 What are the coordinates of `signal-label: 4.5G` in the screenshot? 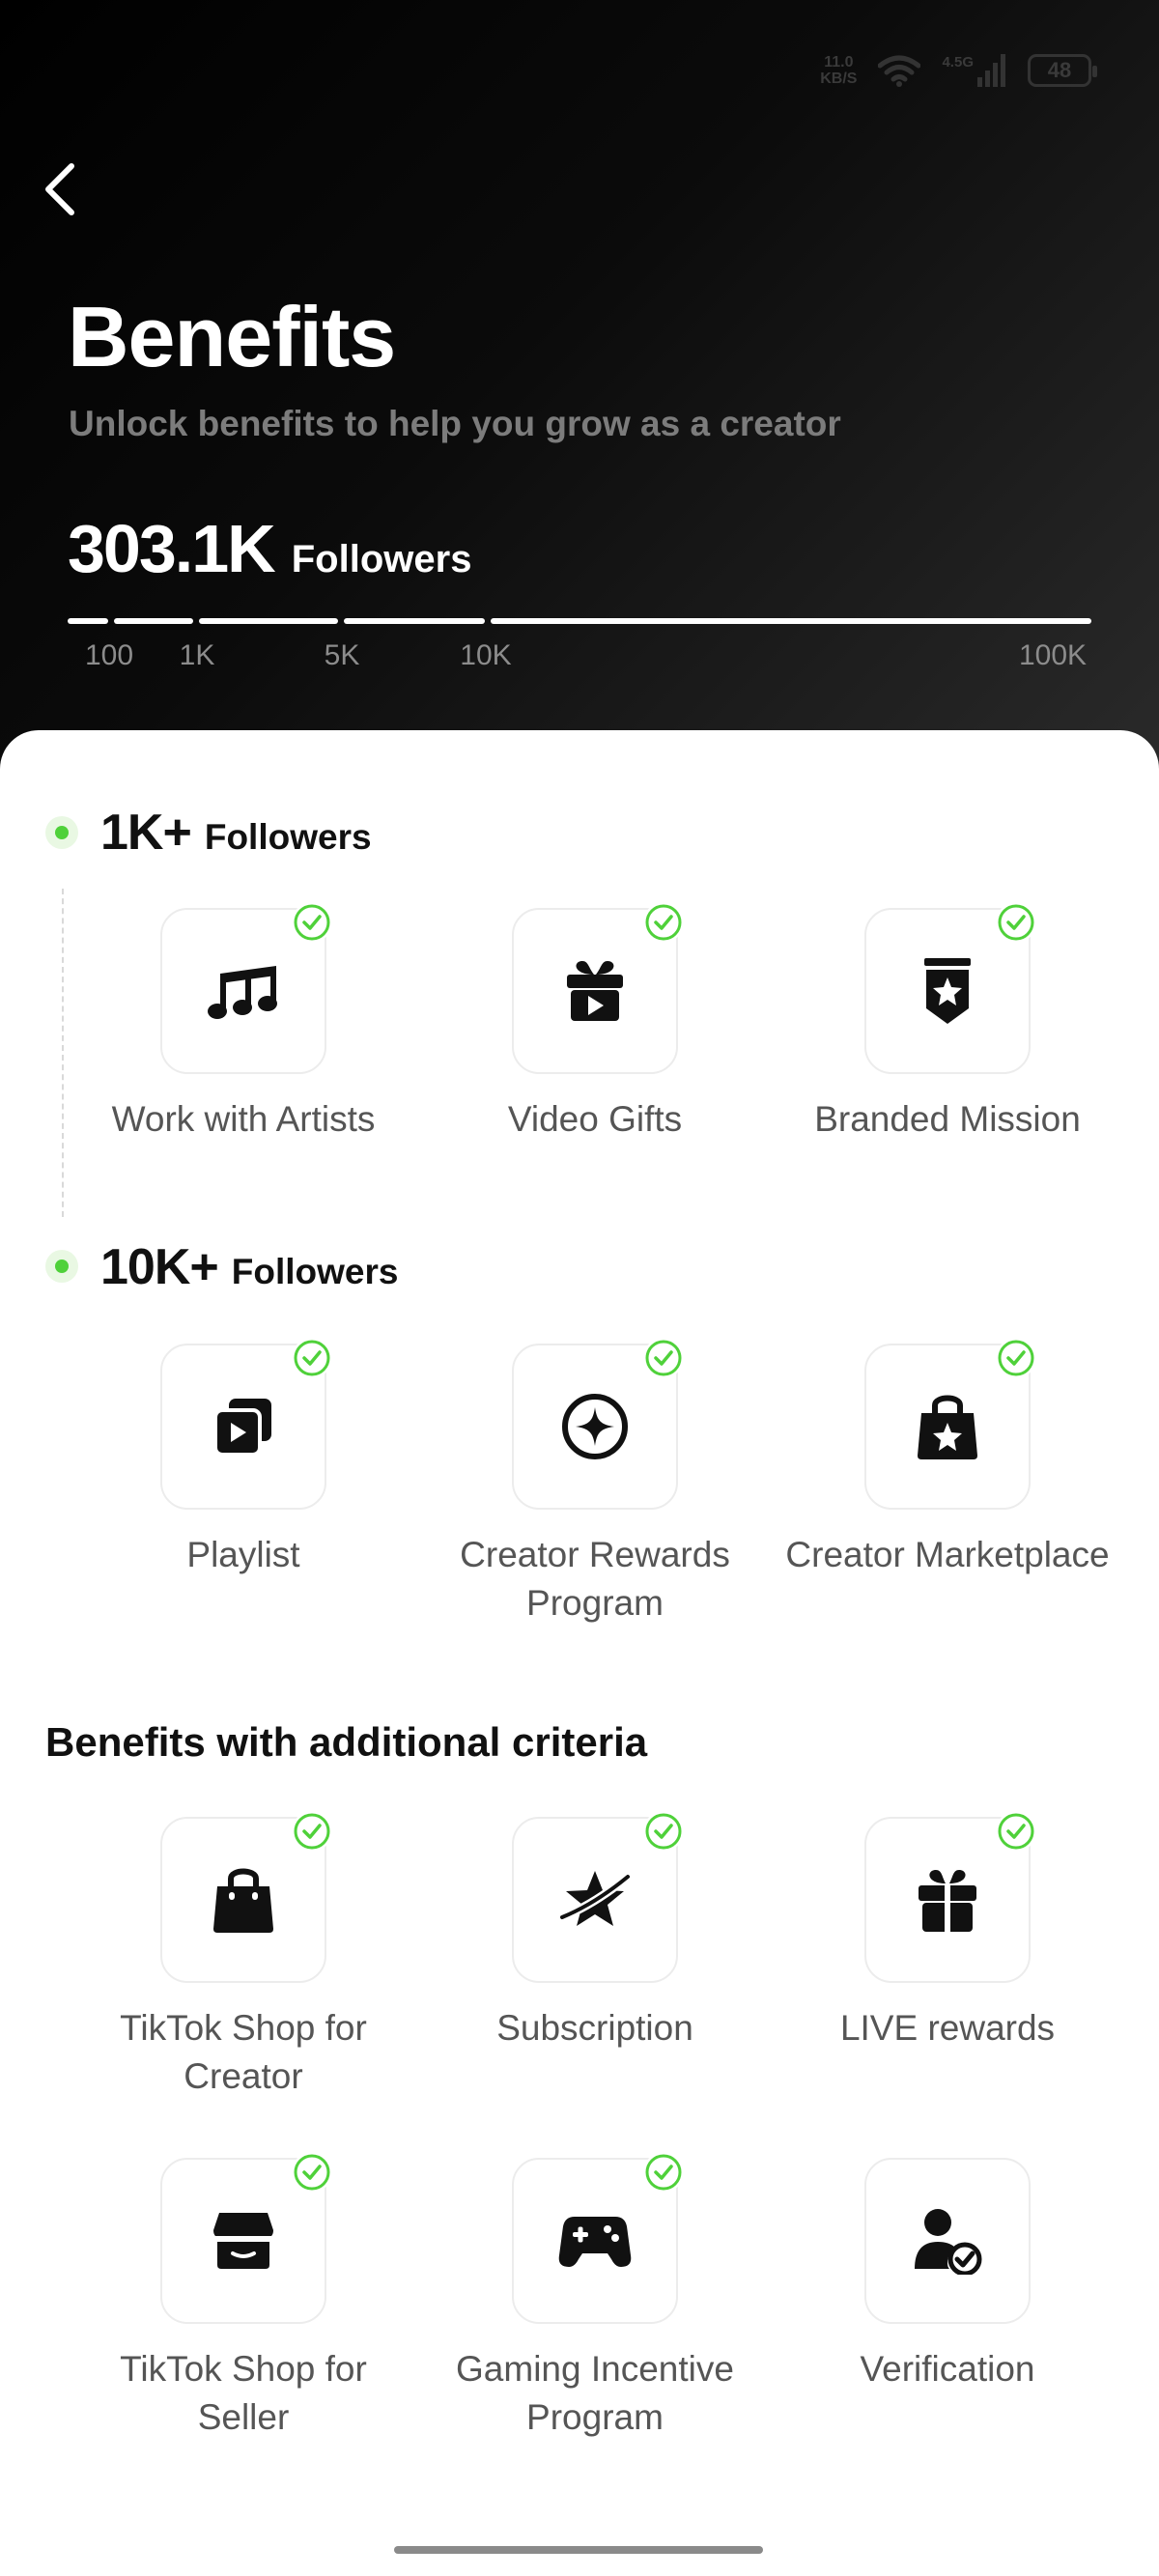 It's located at (958, 62).